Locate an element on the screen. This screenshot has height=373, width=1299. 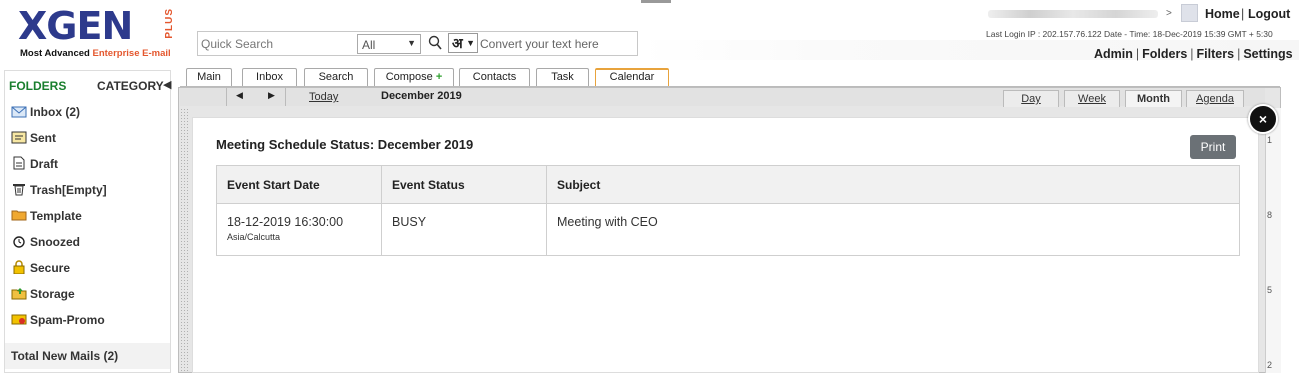
day-number: 8 is located at coordinates (1270, 215).